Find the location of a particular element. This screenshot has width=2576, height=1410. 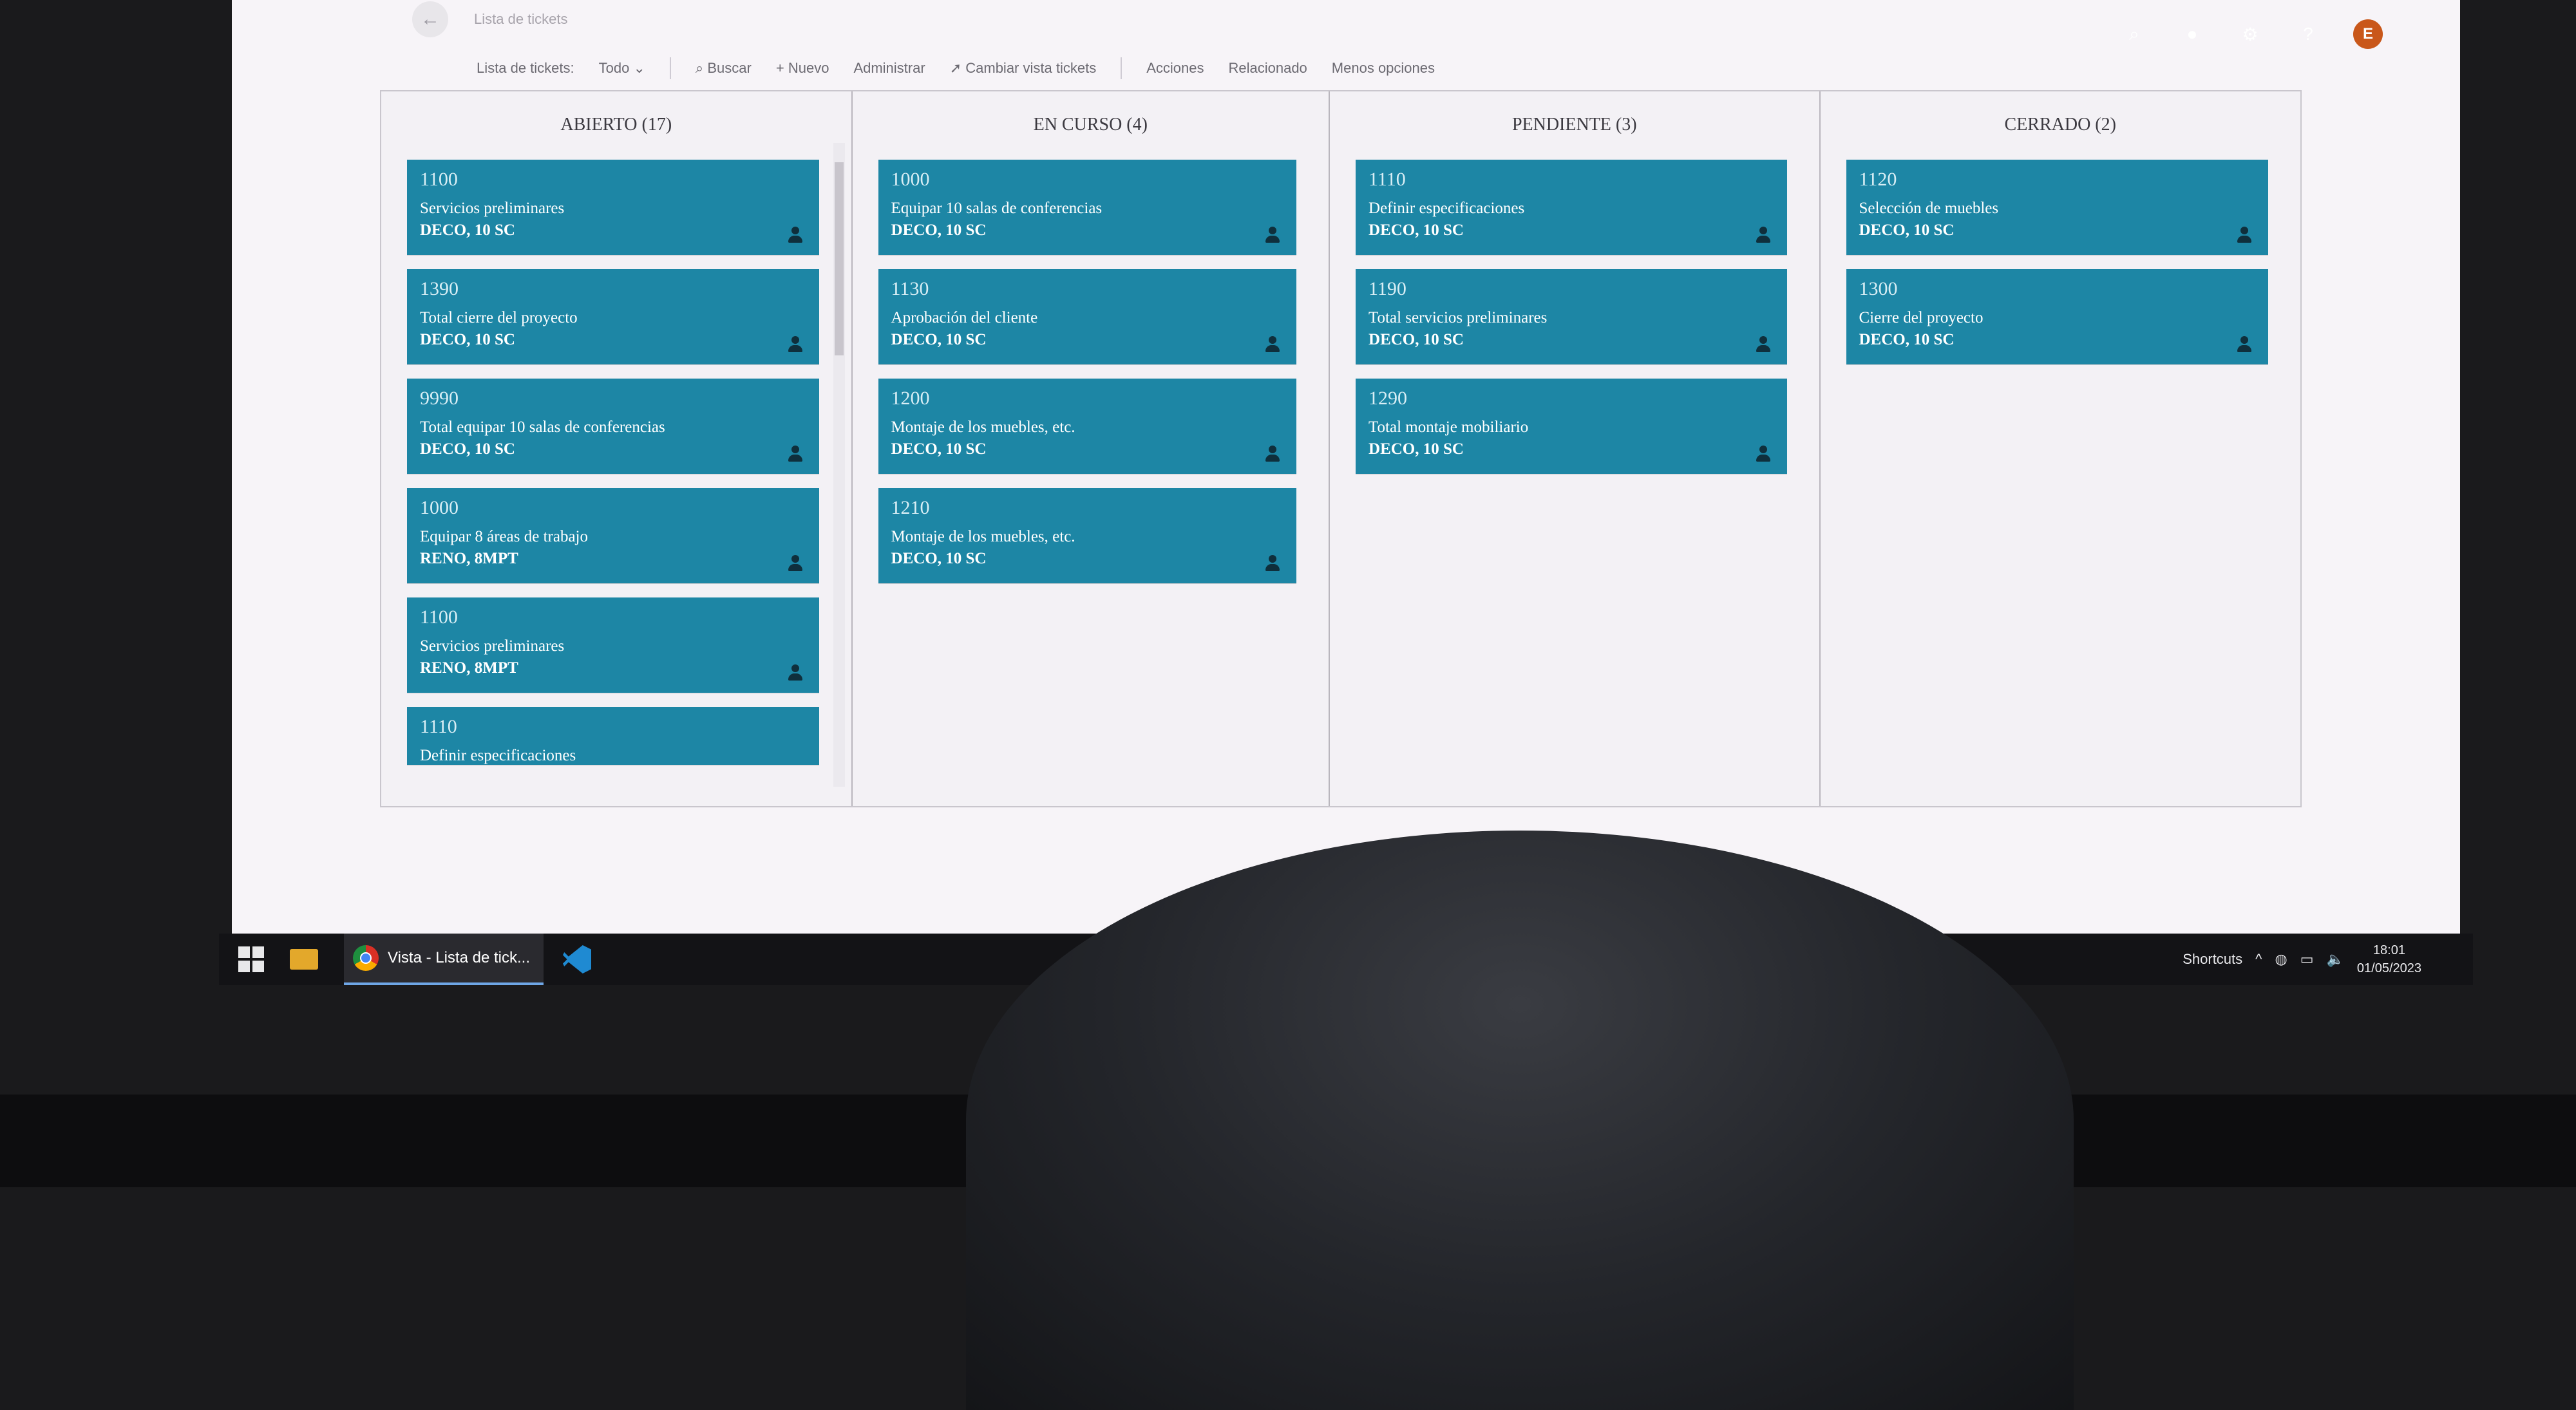

ticket-name: Total equipar 10 salas de conferencias is located at coordinates (542, 427).